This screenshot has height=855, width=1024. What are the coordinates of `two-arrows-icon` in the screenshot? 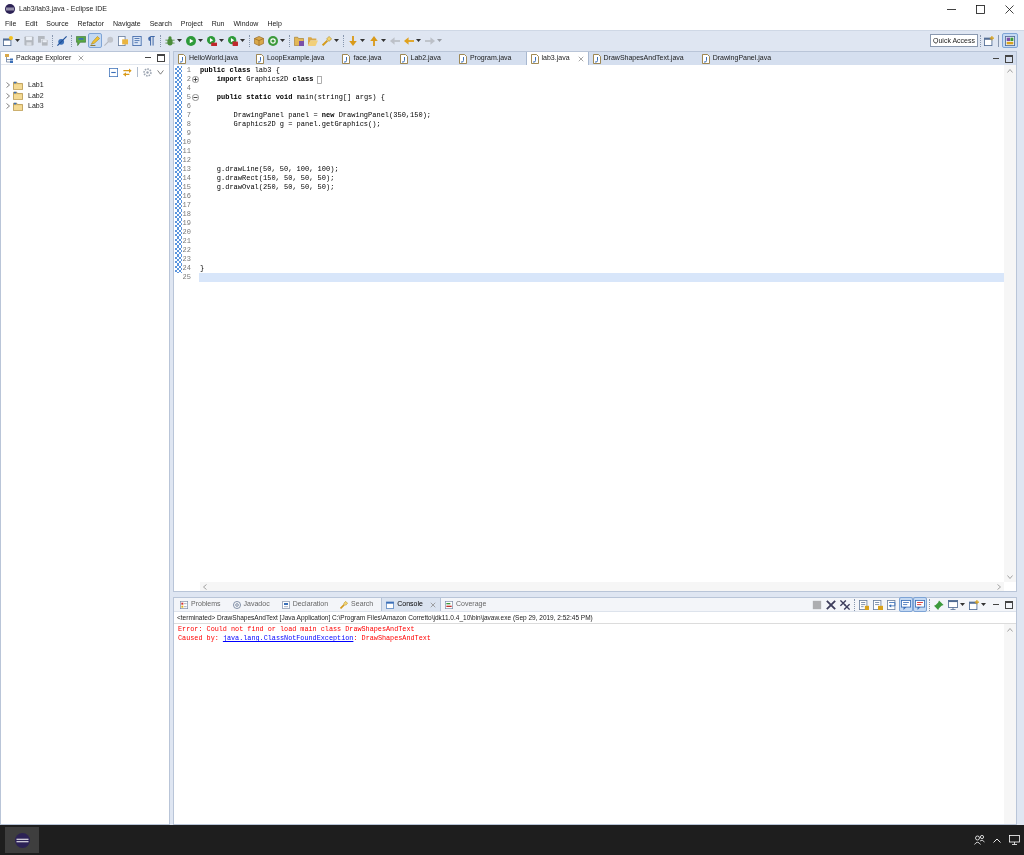 It's located at (127, 72).